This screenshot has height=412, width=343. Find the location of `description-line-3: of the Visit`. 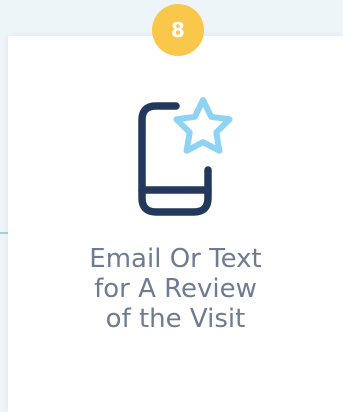

description-line-3: of the Visit is located at coordinates (175, 319).